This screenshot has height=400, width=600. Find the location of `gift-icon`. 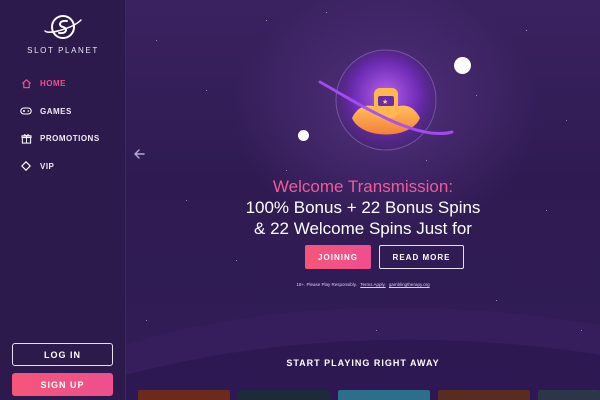

gift-icon is located at coordinates (26, 139).